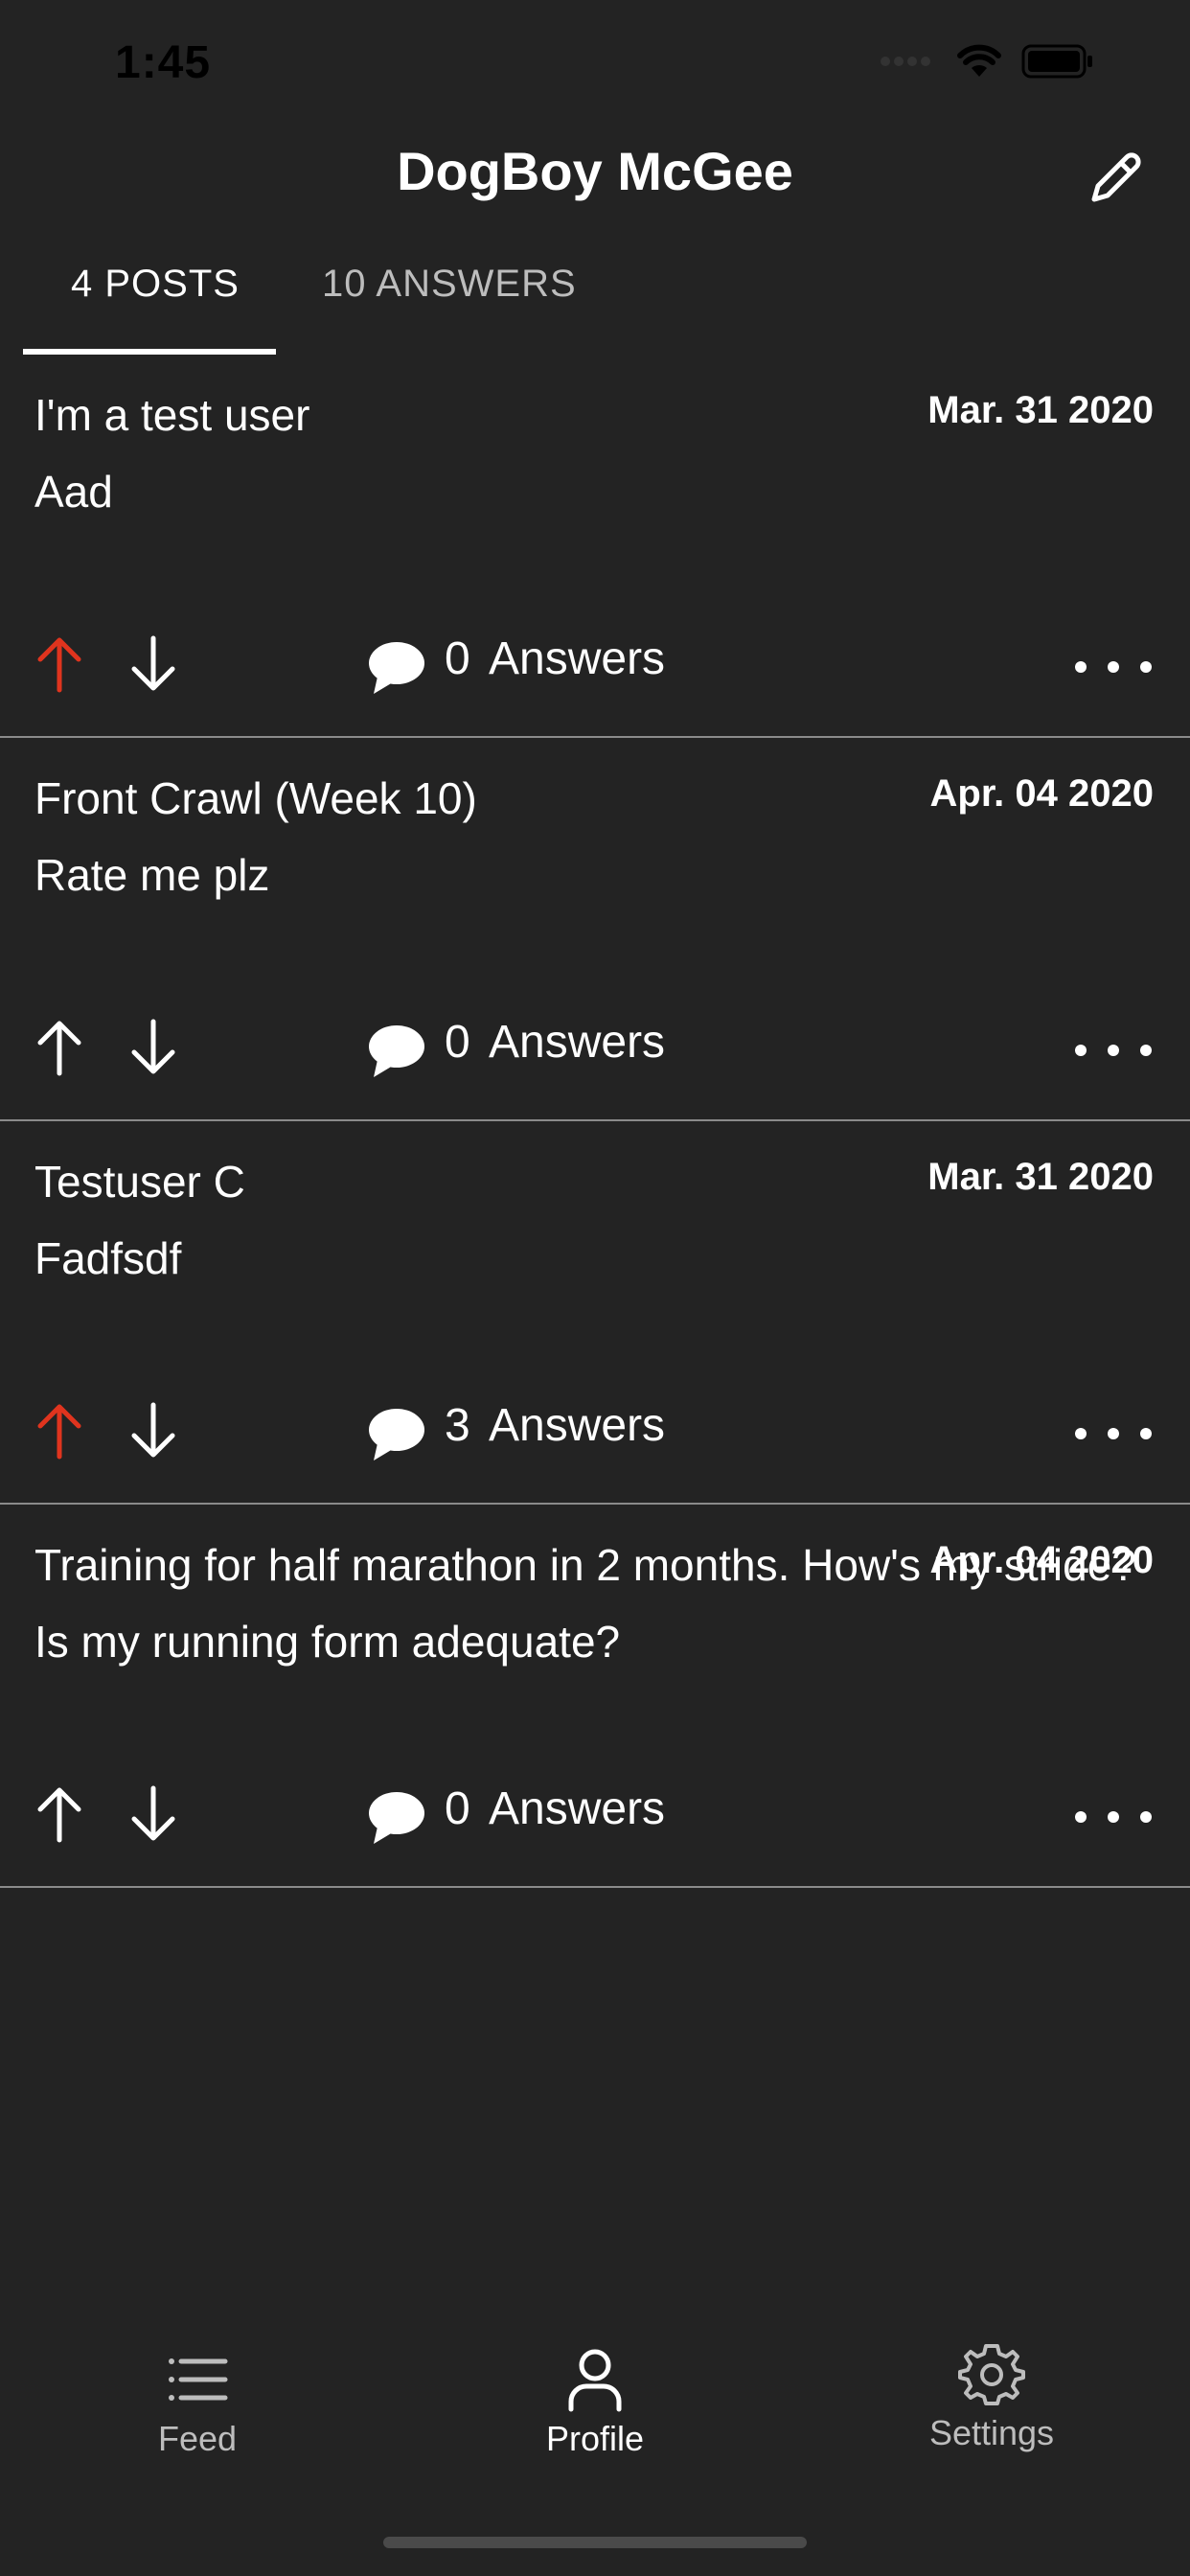 The width and height of the screenshot is (1190, 2576). I want to click on profile-tabs: 4 POSTS 10 ANSWERS, so click(595, 302).